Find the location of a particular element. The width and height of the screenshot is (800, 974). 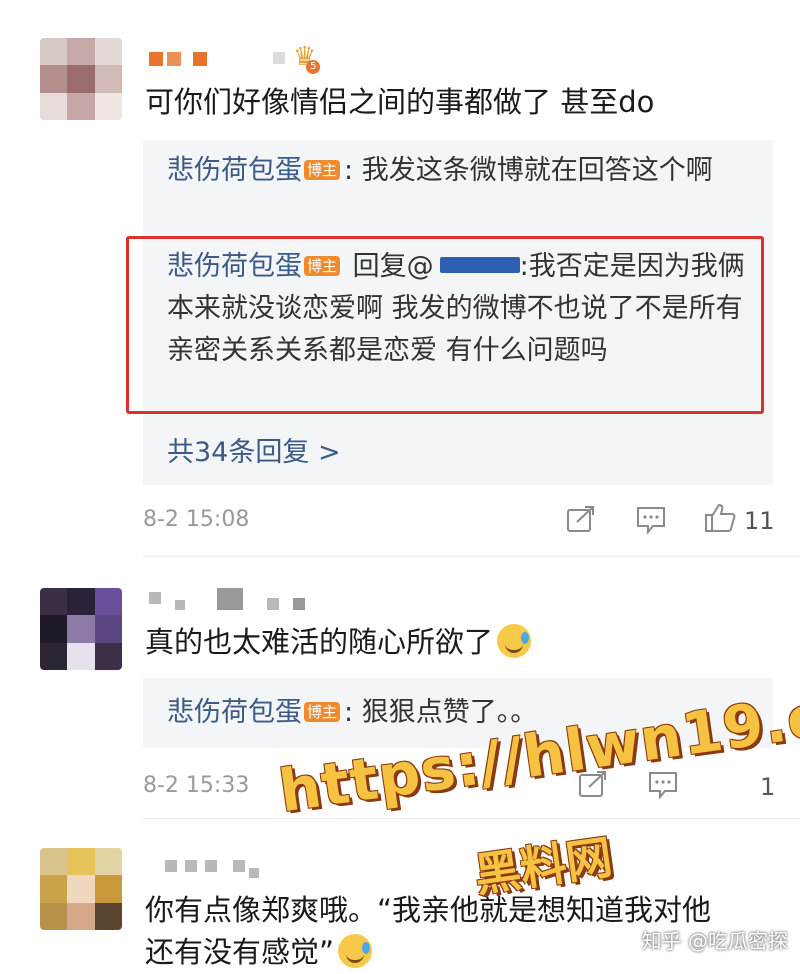

crown-icon: ♛ 5 is located at coordinates (307, 59).